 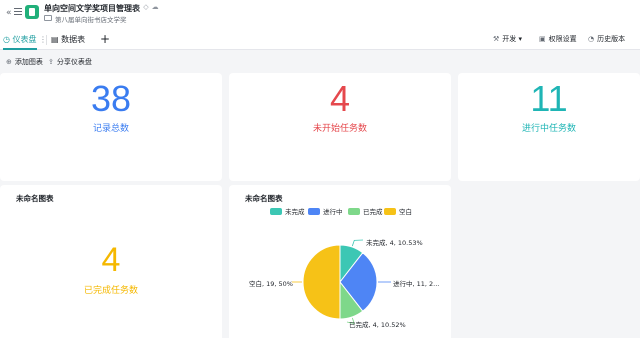 What do you see at coordinates (9, 13) in the screenshot?
I see `collapse-icon: «` at bounding box center [9, 13].